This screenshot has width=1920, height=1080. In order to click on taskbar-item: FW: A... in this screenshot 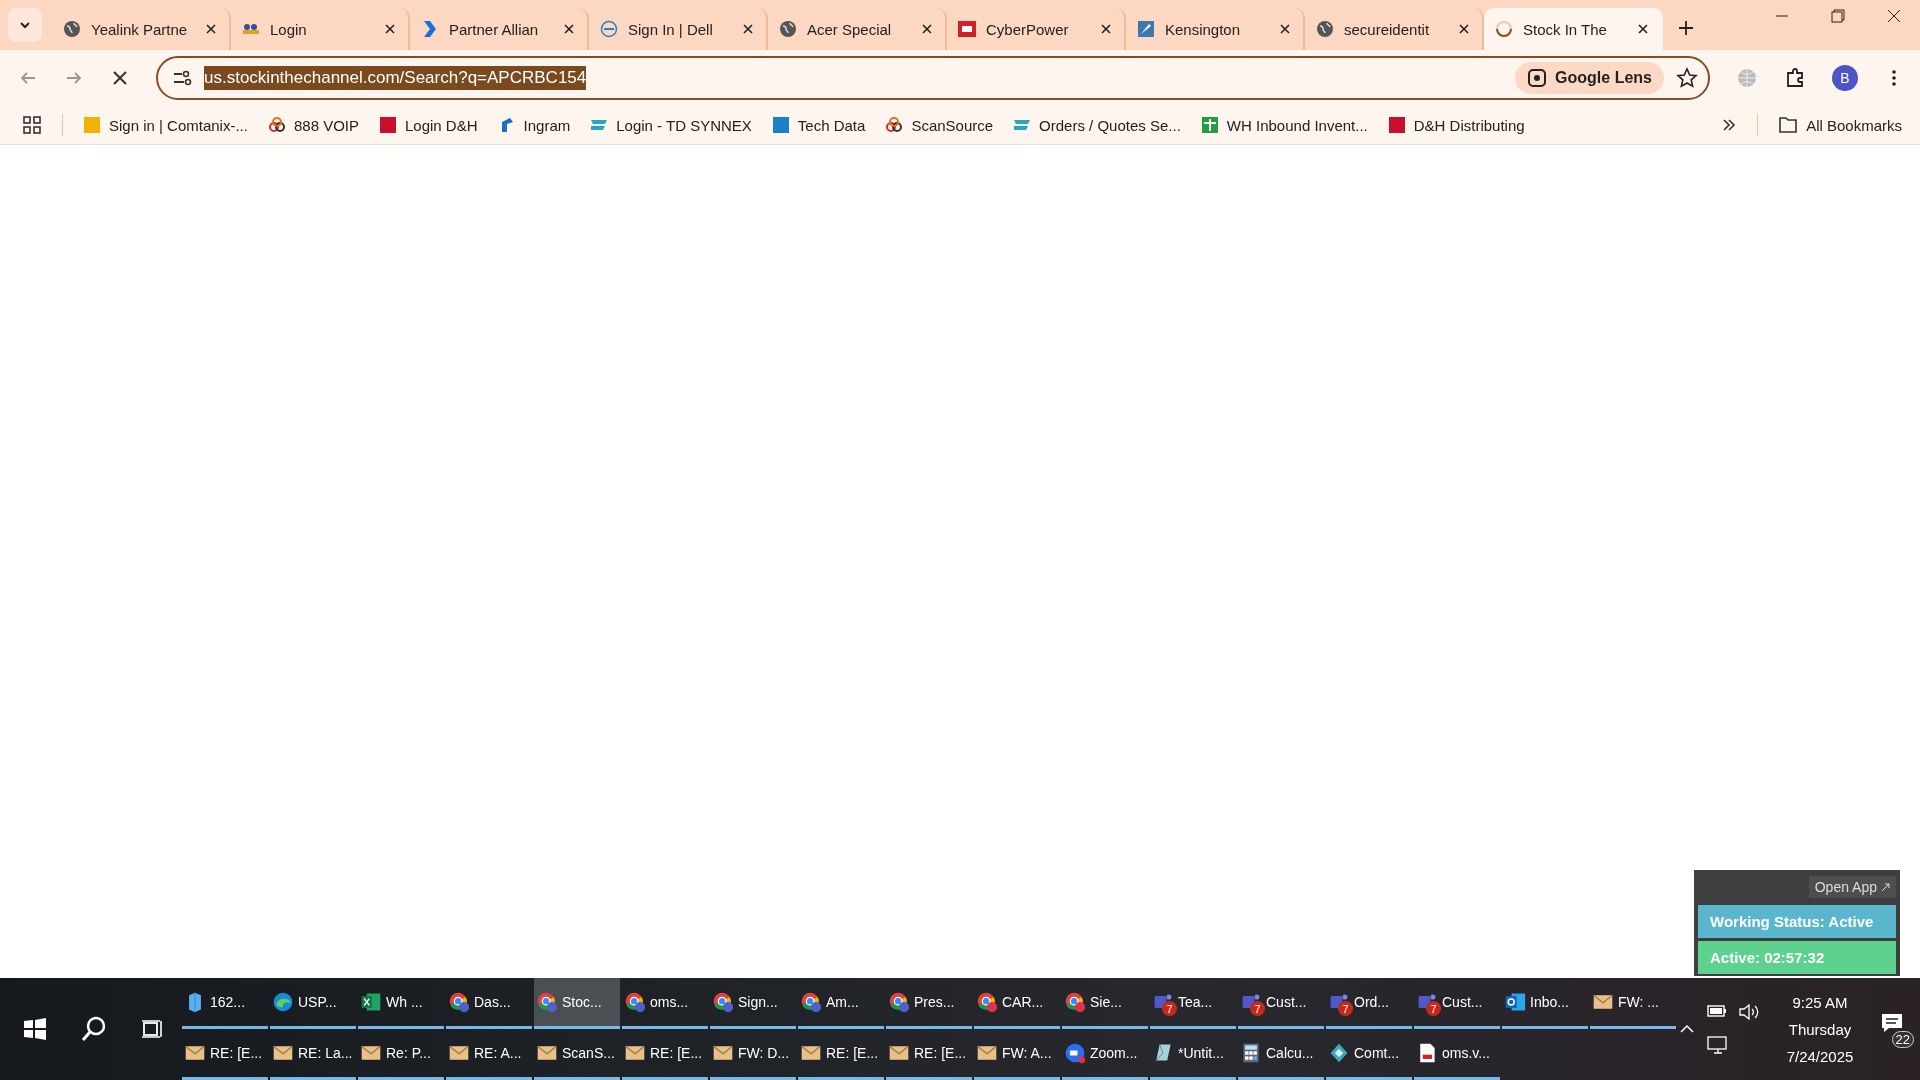, I will do `click(1017, 1054)`.